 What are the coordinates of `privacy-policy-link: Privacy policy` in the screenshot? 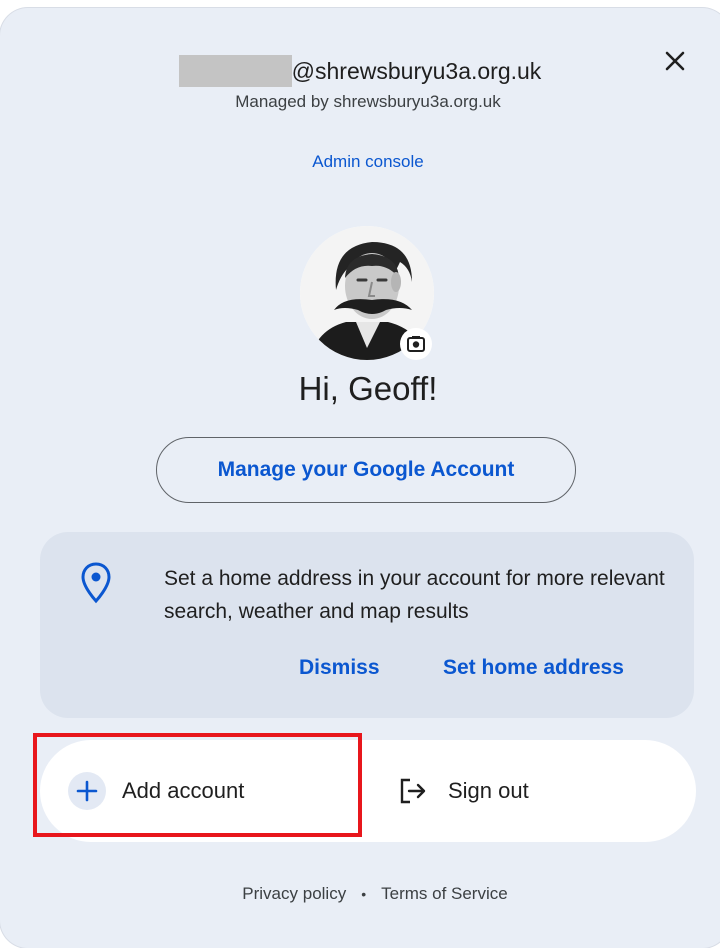 It's located at (294, 894).